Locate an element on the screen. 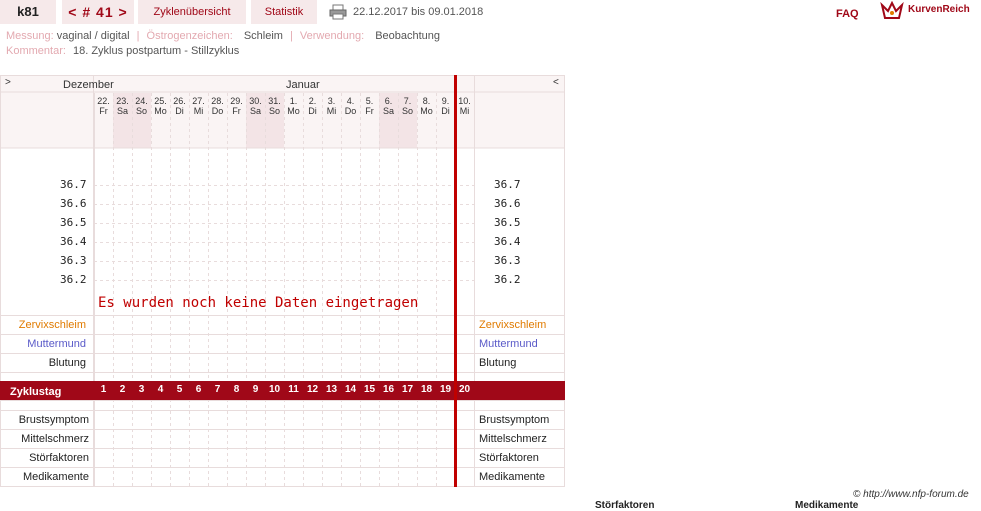  cycle-day-number: 6 is located at coordinates (198, 389).